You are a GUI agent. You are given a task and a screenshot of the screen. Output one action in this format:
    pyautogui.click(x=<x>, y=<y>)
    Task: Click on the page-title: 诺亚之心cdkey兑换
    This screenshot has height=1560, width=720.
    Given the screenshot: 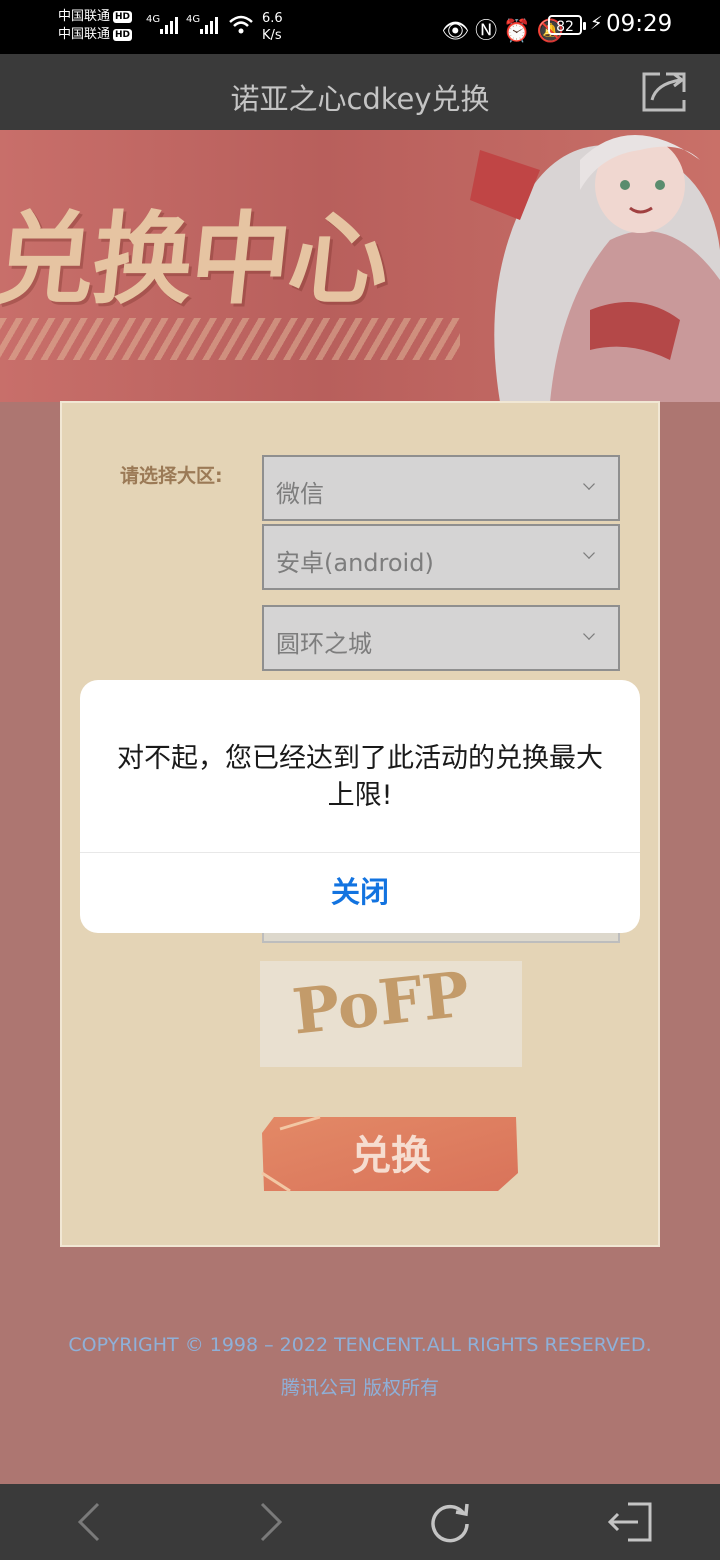 What is the action you would take?
    pyautogui.click(x=360, y=99)
    